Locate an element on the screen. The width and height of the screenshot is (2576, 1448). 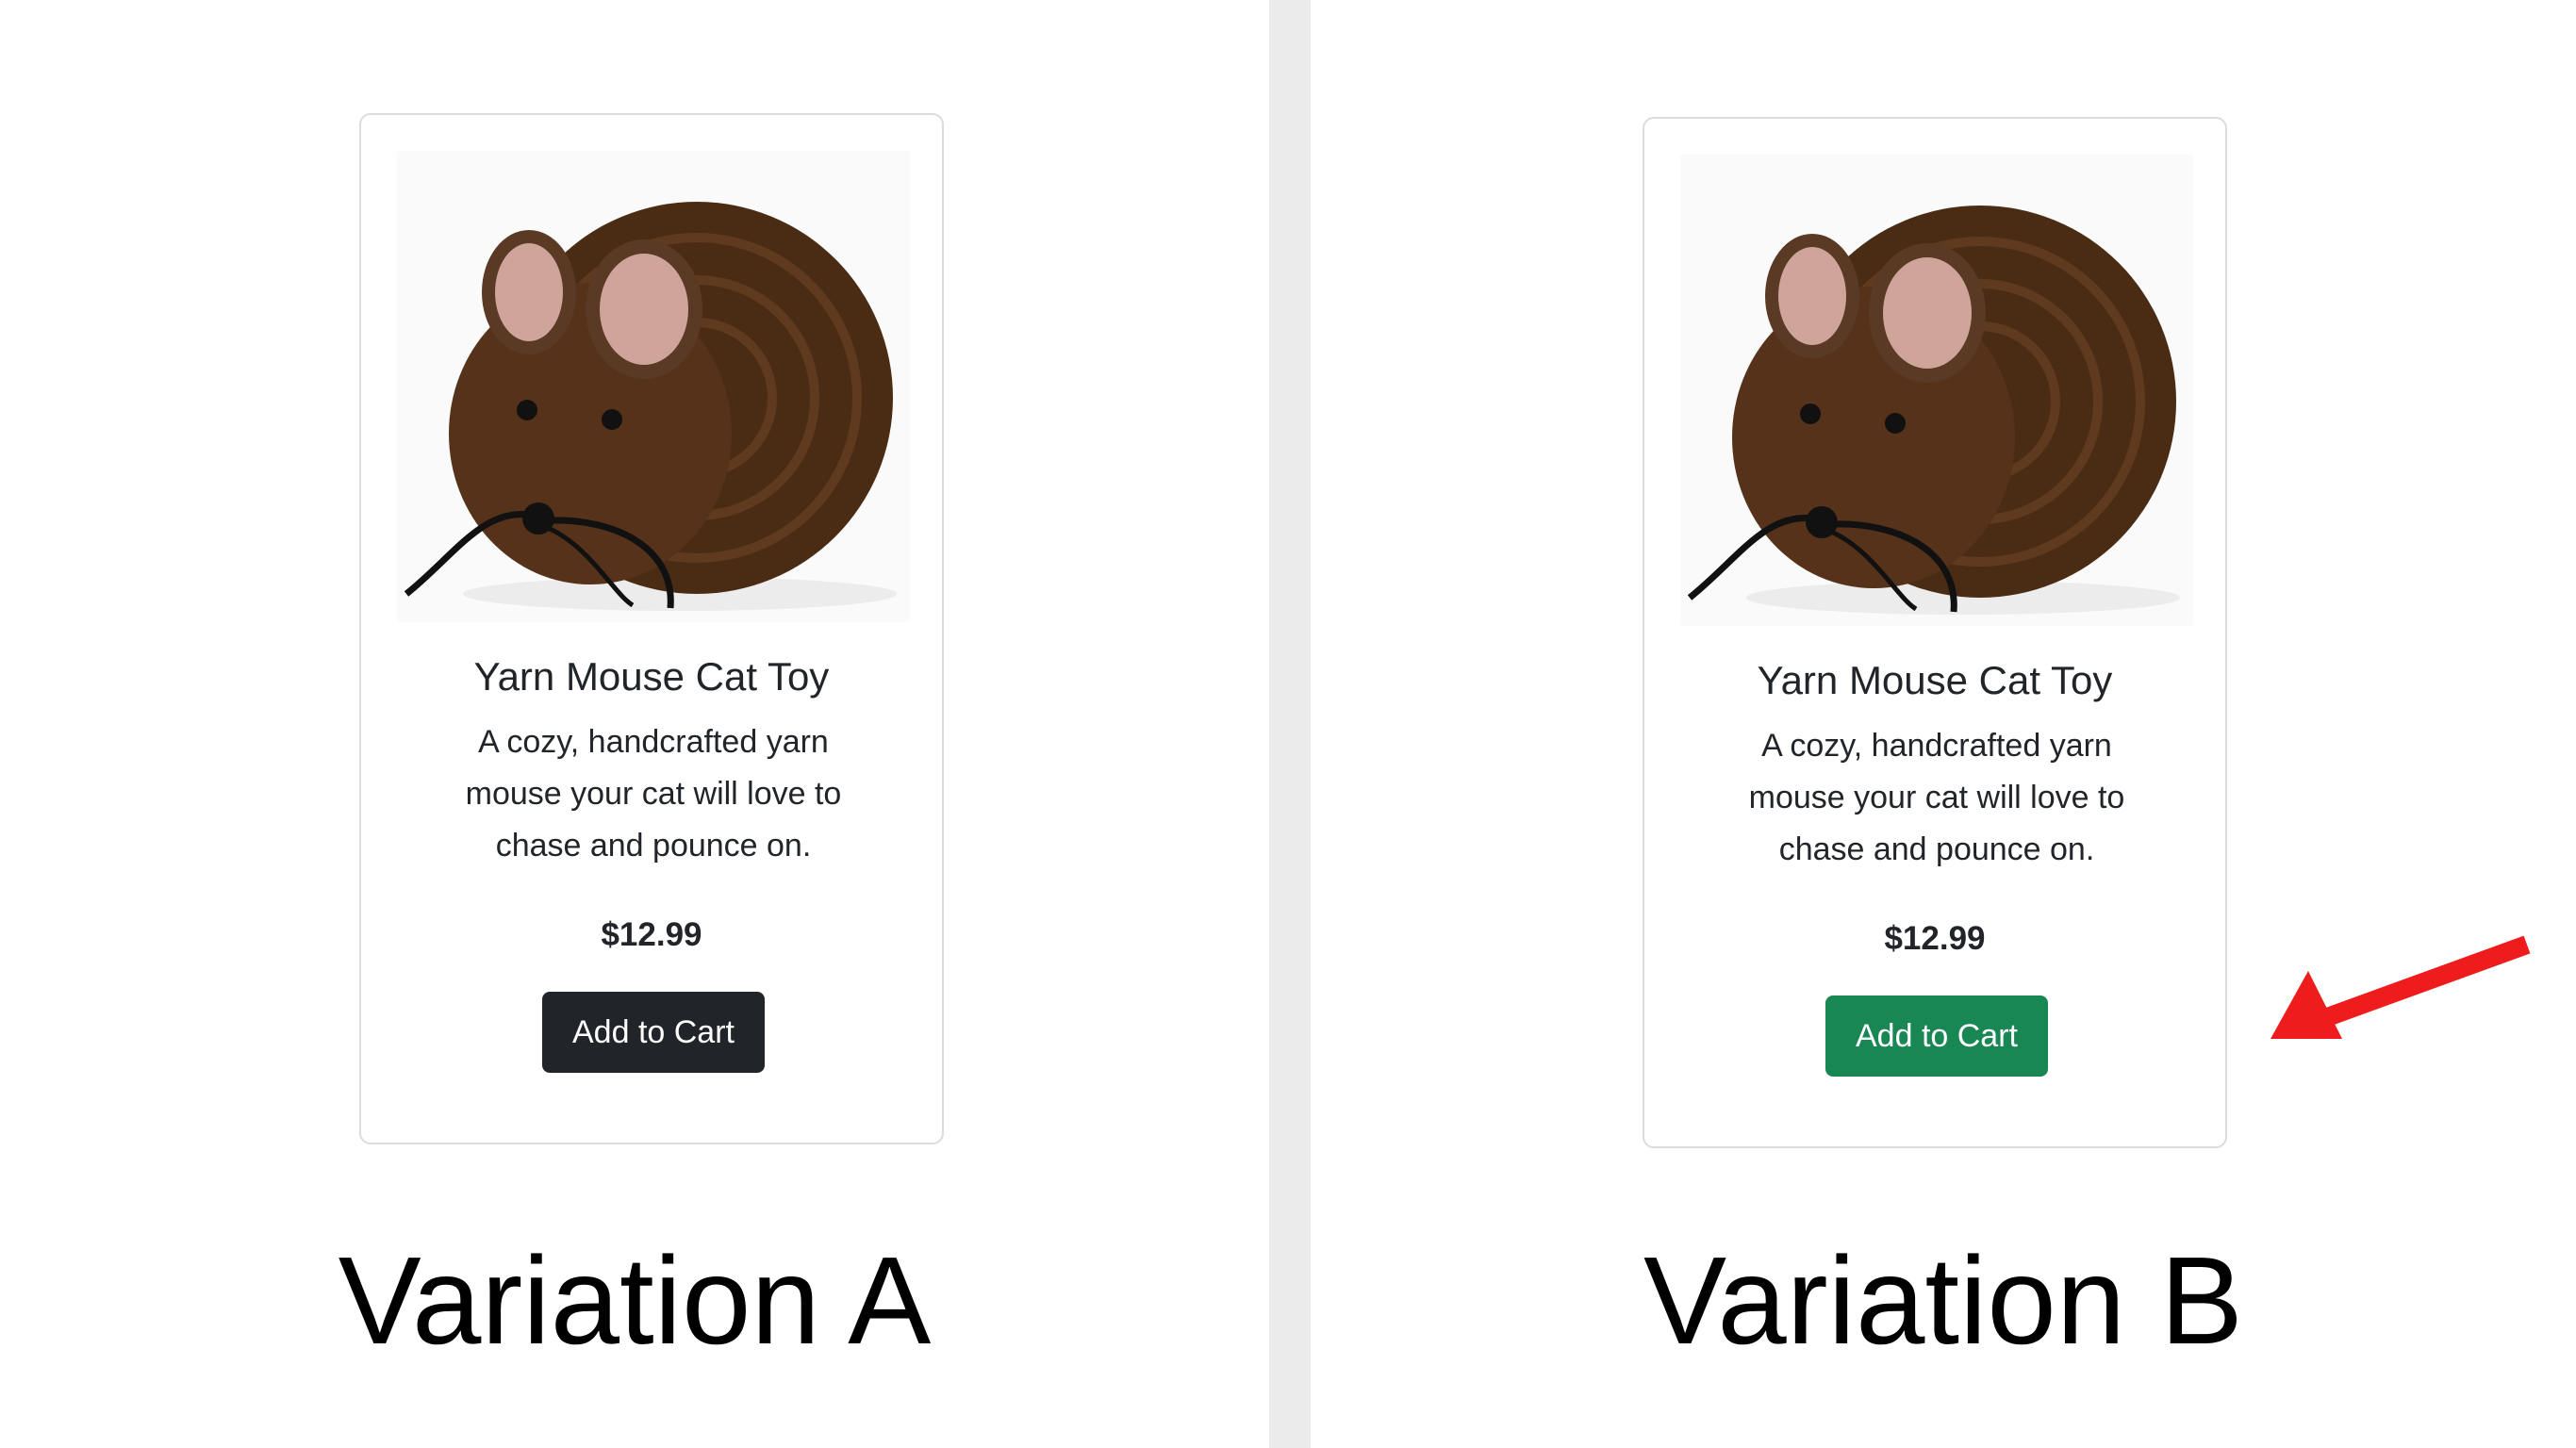
red-arrow-icon is located at coordinates (2401, 987).